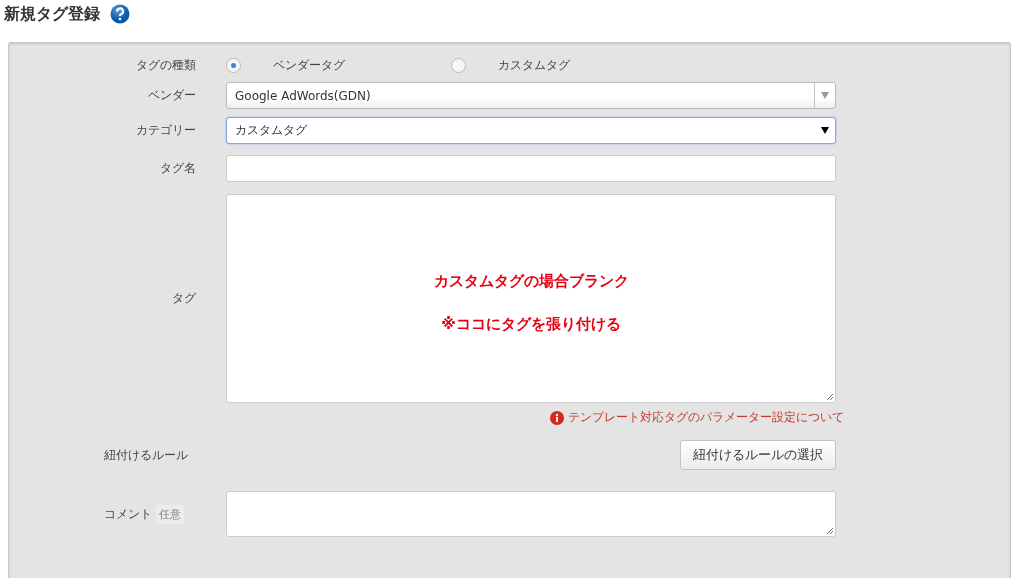  What do you see at coordinates (557, 417) in the screenshot?
I see `info-icon` at bounding box center [557, 417].